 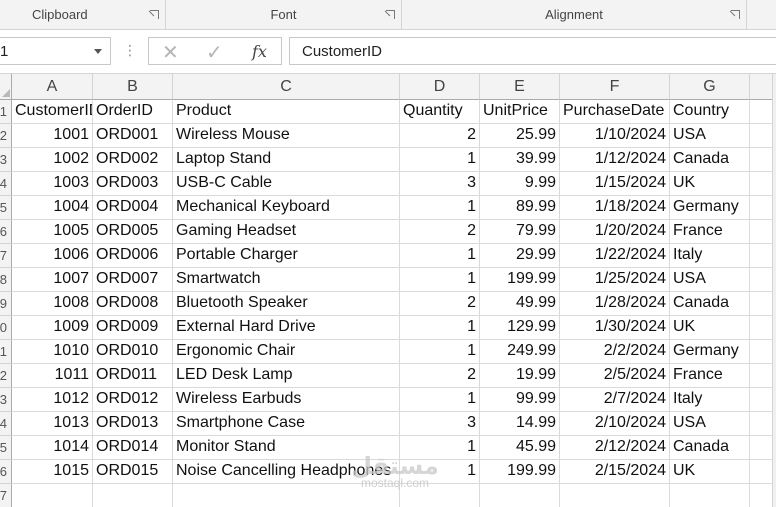 What do you see at coordinates (6, 304) in the screenshot?
I see `row-header: 9` at bounding box center [6, 304].